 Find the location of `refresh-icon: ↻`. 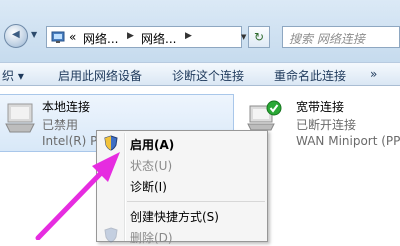

refresh-icon: ↻ is located at coordinates (259, 37).